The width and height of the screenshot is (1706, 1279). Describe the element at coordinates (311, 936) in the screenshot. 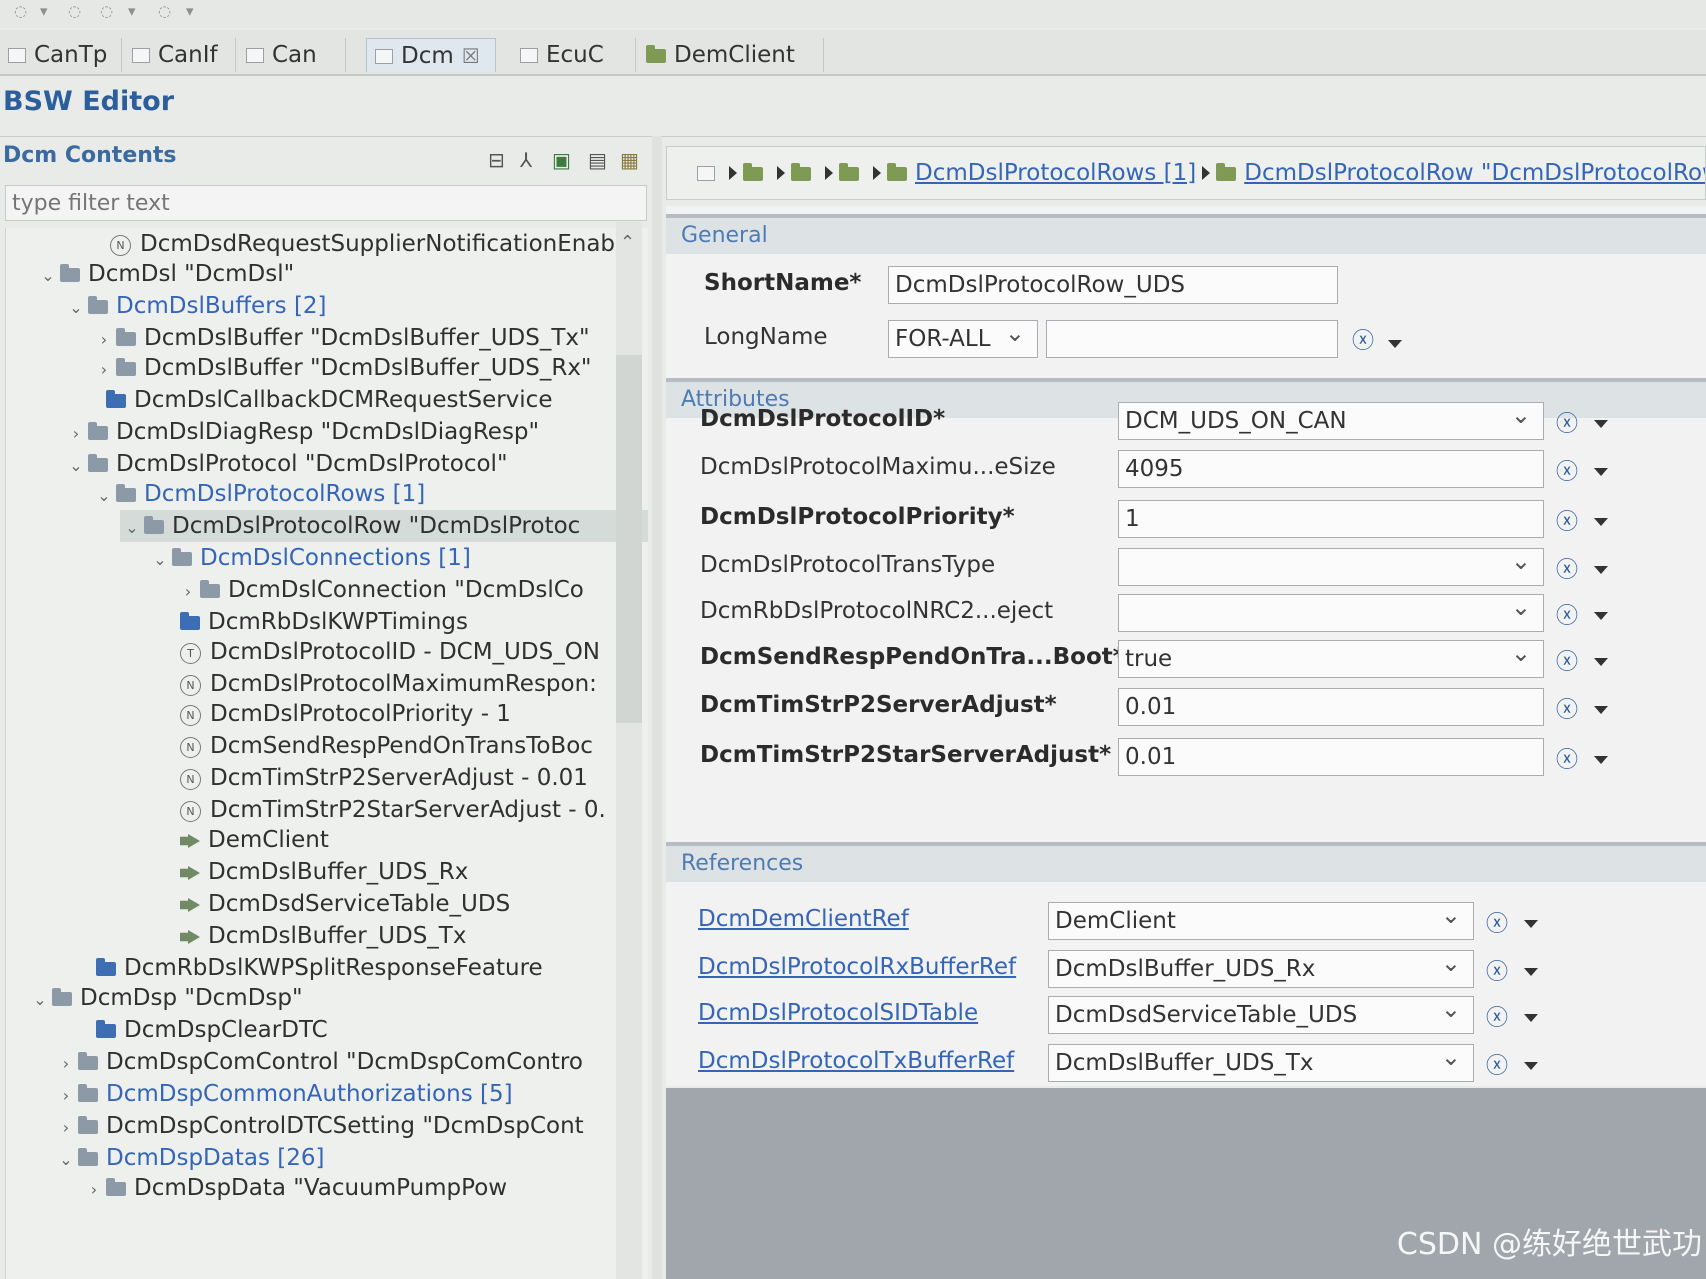

I see `tree-item: DcmDslBuffer_UDS_Tx` at that location.